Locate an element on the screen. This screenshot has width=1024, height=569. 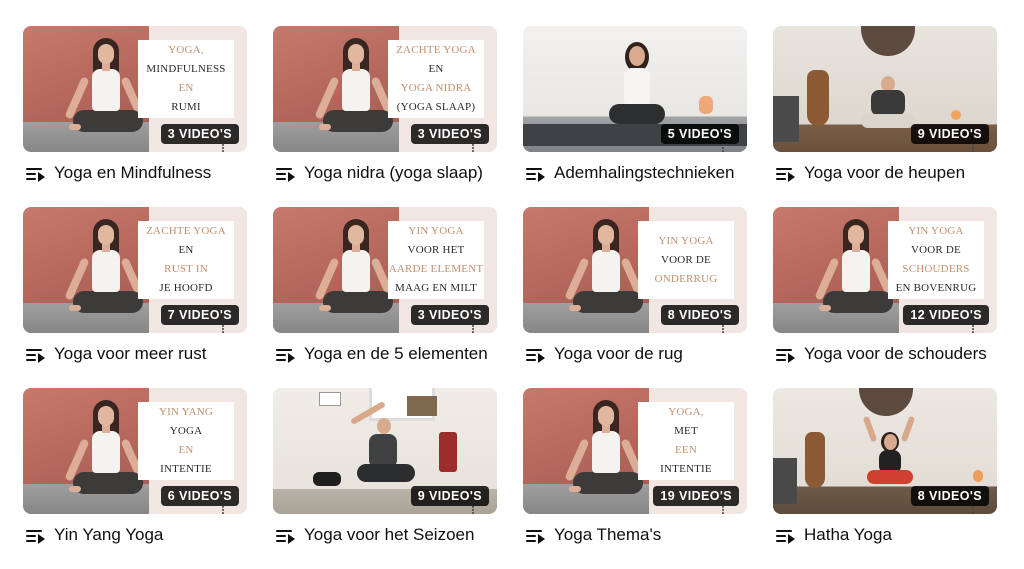
video-count-badge: 6 VIDEO'S is located at coordinates (199, 496).